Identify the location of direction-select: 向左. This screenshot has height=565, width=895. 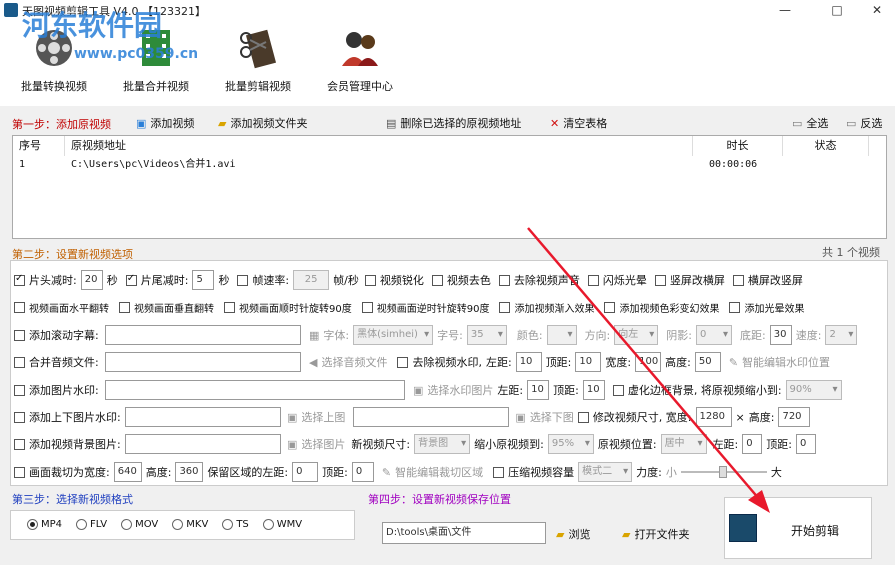
(636, 335).